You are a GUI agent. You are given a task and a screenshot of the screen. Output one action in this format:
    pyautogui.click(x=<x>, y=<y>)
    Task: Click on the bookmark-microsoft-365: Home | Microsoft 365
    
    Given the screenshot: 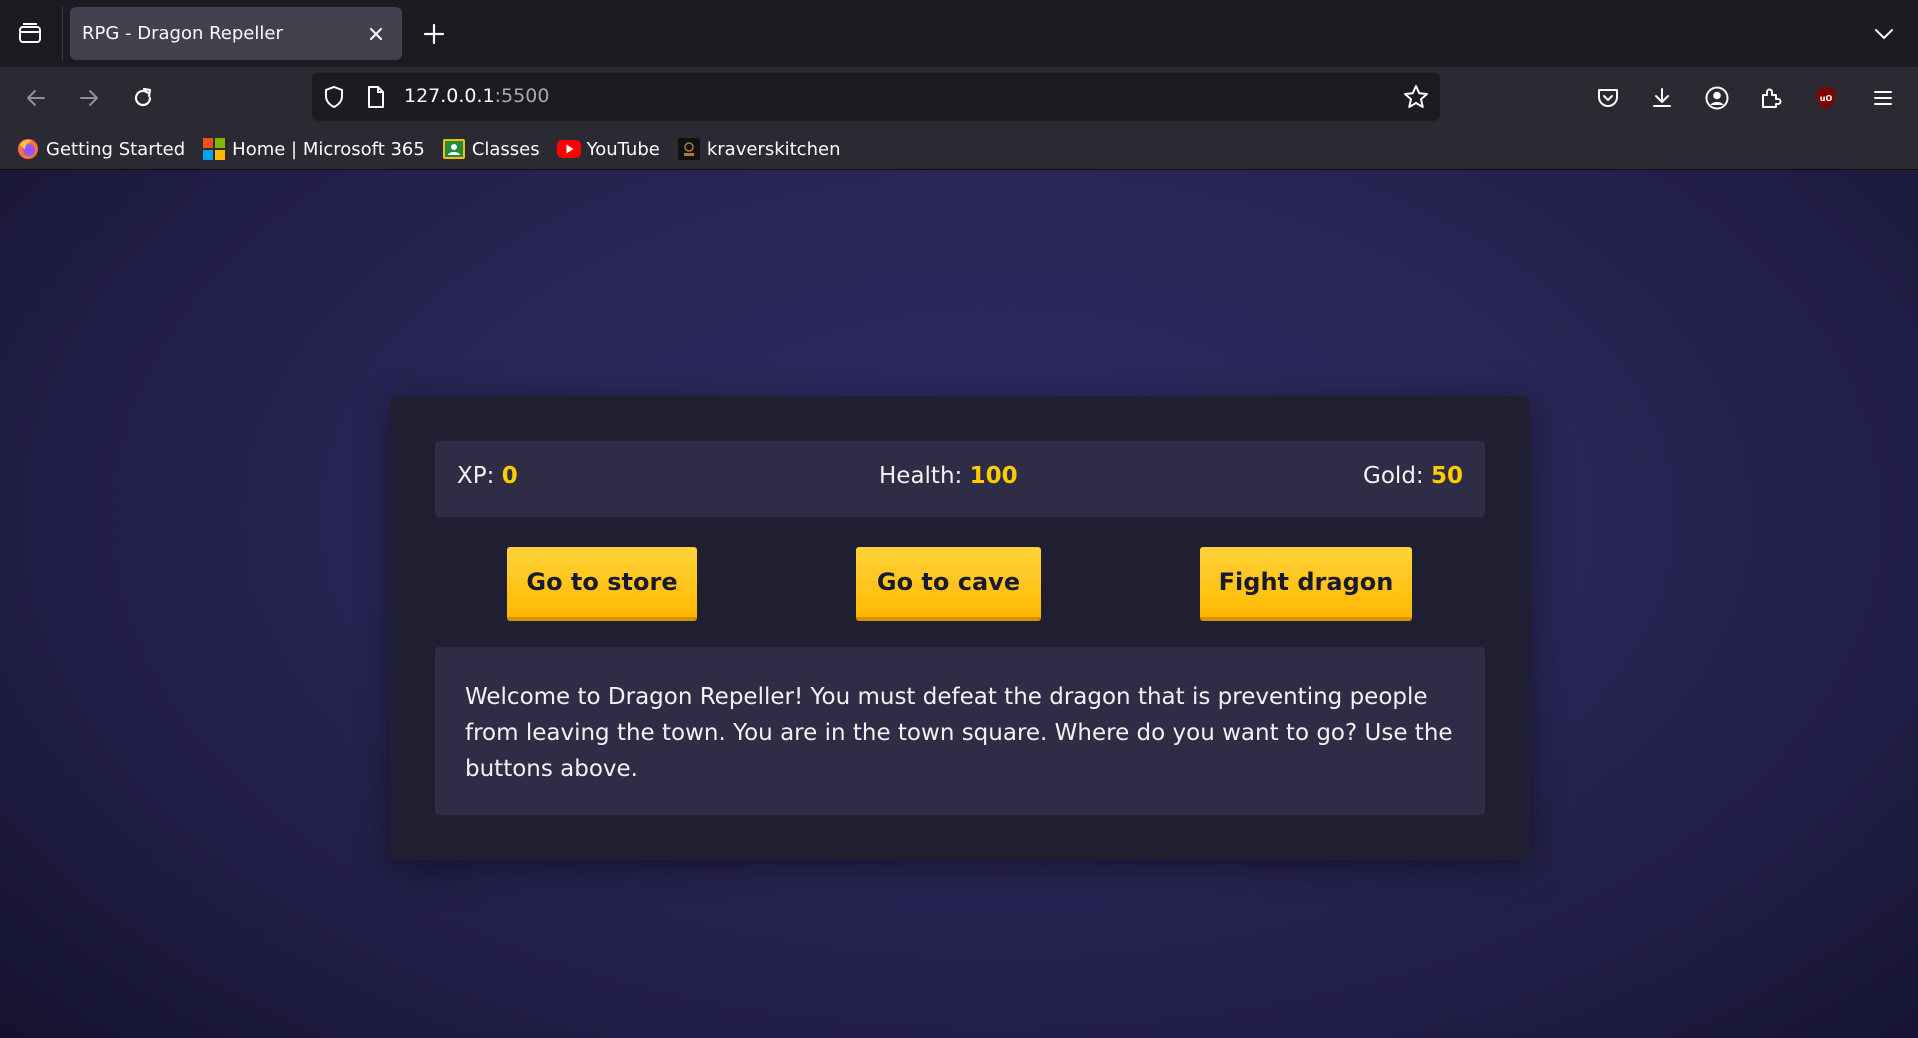 What is the action you would take?
    pyautogui.click(x=313, y=149)
    